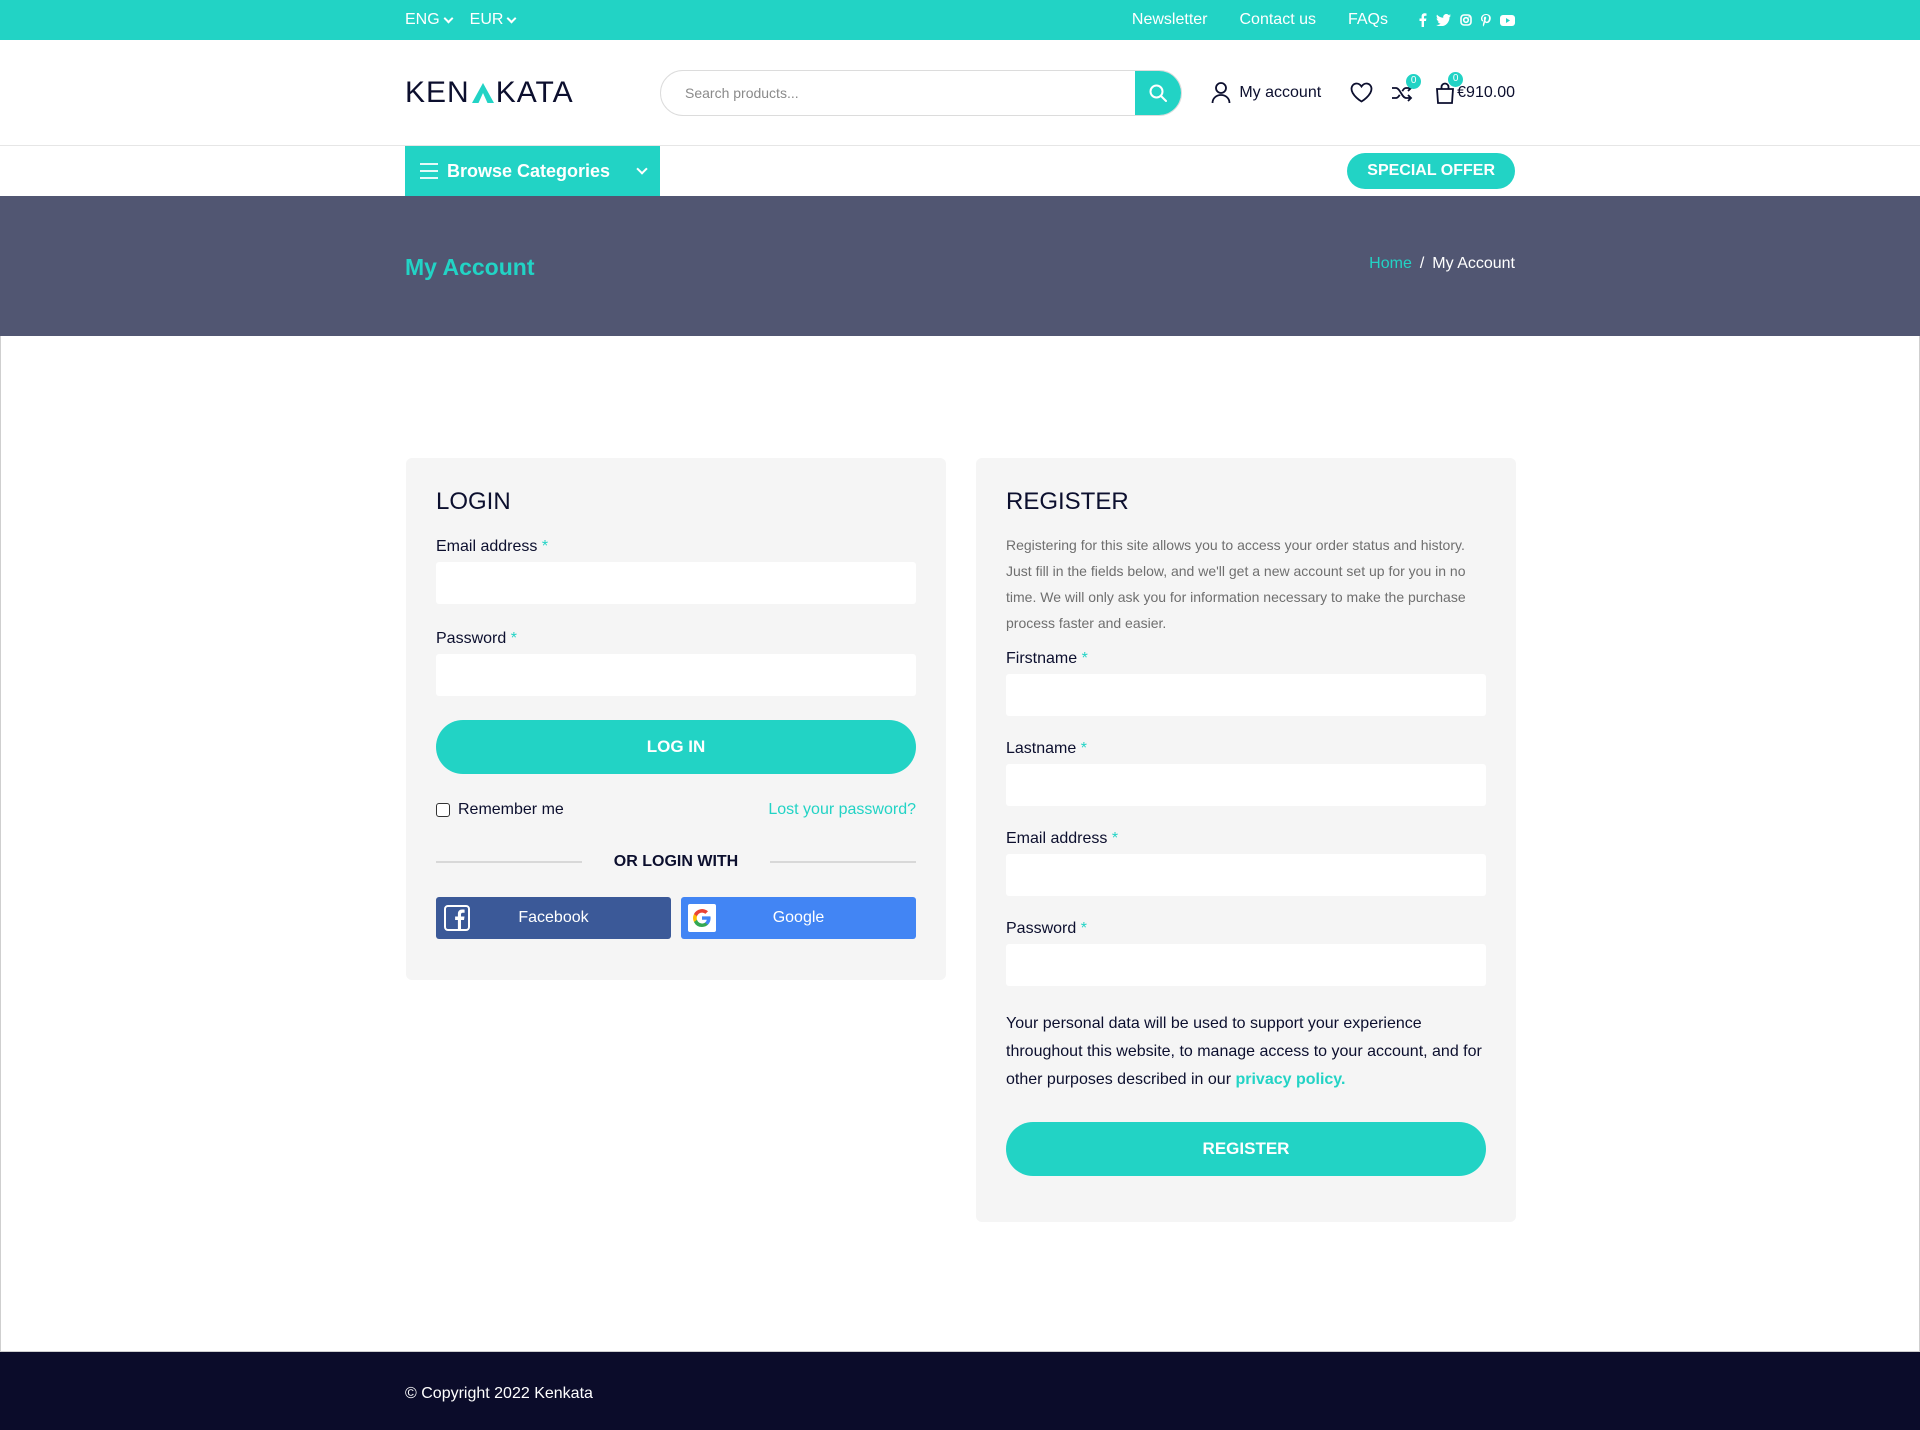  I want to click on contact-us-link: Contact us, so click(1278, 20).